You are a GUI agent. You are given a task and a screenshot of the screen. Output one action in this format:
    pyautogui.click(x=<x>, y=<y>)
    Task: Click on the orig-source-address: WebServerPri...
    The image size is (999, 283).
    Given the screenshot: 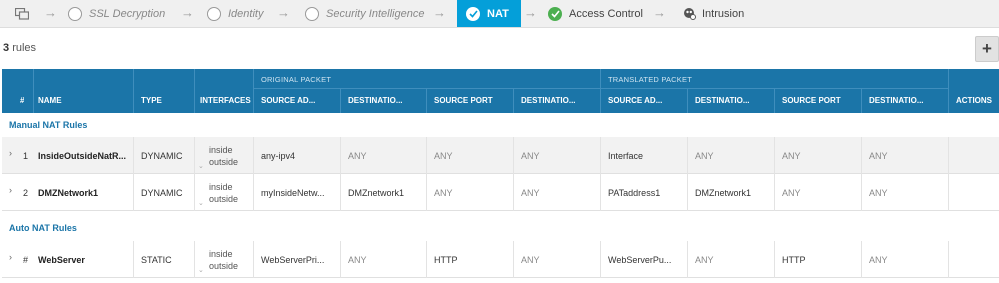 What is the action you would take?
    pyautogui.click(x=293, y=259)
    